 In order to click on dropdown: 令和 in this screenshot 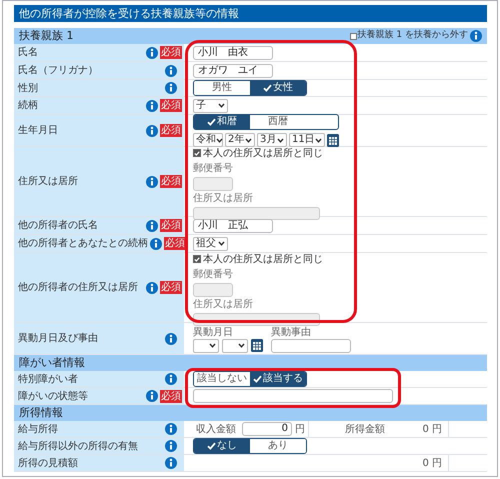, I will do `click(208, 140)`.